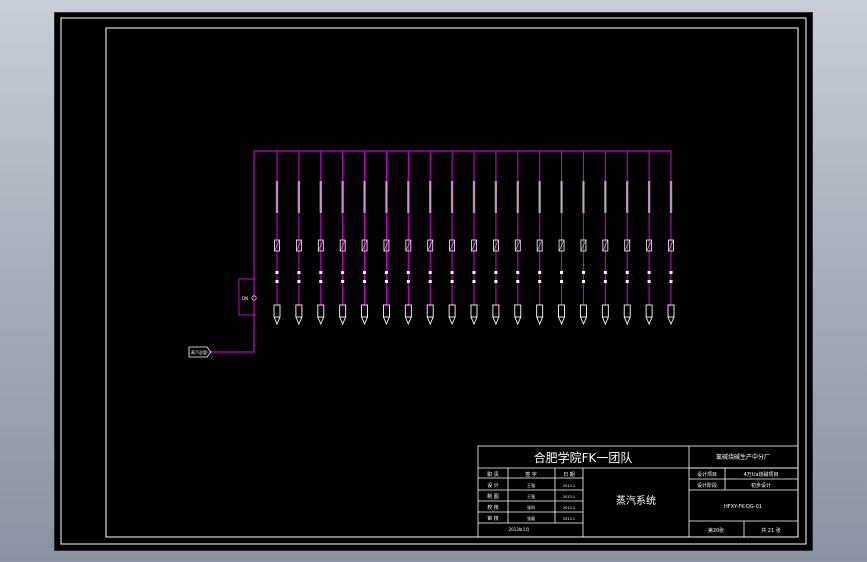 The image size is (867, 562). I want to click on role-cell: 校 核, so click(493, 507).